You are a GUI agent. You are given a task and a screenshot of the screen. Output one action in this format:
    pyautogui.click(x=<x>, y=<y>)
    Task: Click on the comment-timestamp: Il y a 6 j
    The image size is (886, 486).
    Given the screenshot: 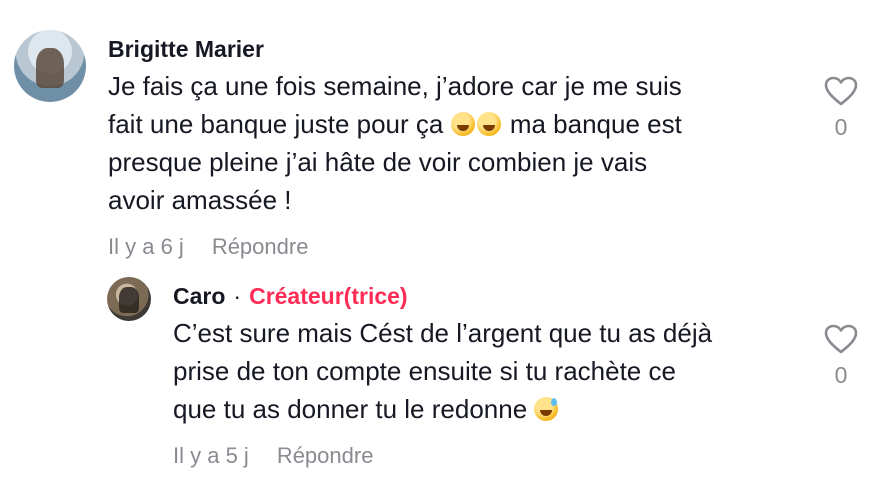 What is the action you would take?
    pyautogui.click(x=146, y=246)
    